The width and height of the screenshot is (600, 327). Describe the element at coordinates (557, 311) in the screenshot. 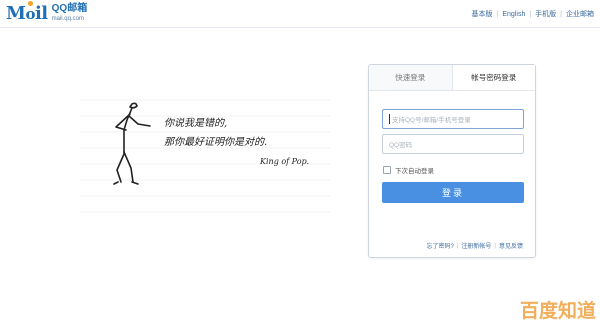

I see `baidu-zhidao-watermark: 百度知道` at that location.